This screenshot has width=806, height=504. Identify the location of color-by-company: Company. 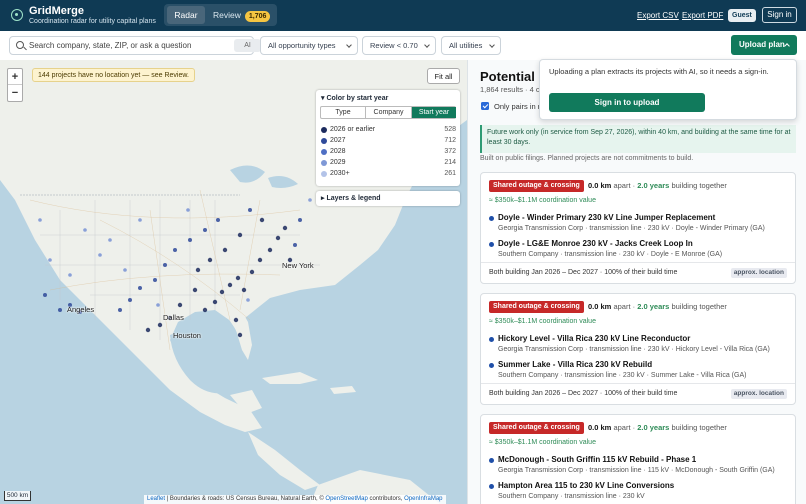
(389, 112).